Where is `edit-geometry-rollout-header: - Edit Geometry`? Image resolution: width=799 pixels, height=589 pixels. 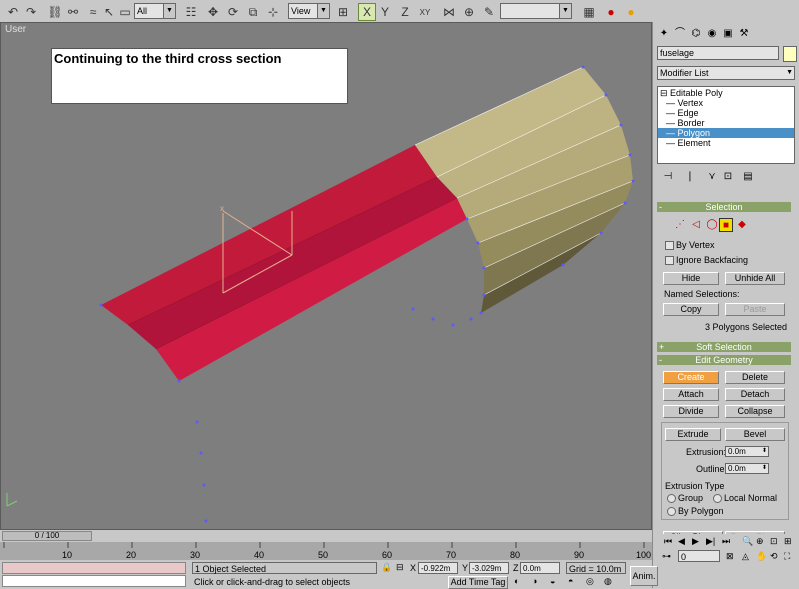
edit-geometry-rollout-header: - Edit Geometry is located at coordinates (724, 360).